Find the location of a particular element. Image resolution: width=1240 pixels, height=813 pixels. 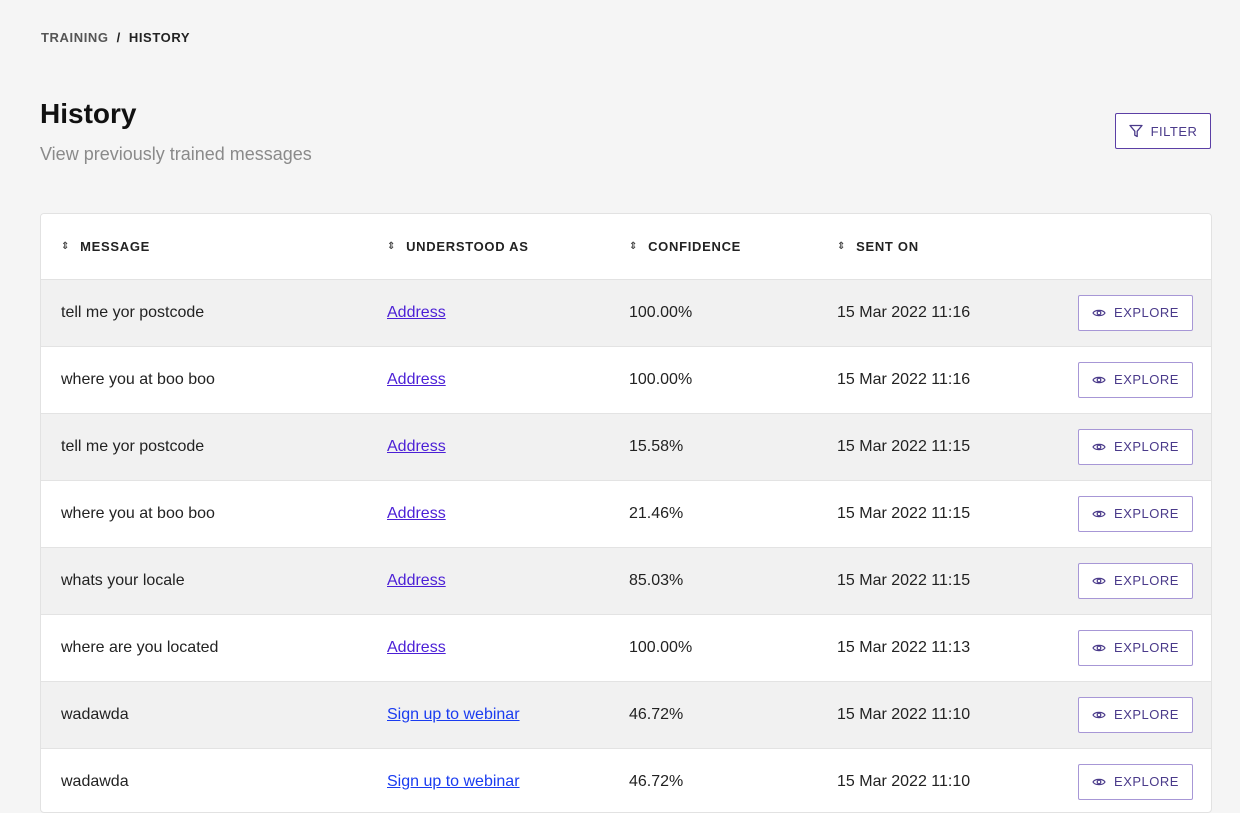

column-header-understood-as: ⇕ UNDERSTOOD AS is located at coordinates (458, 246).